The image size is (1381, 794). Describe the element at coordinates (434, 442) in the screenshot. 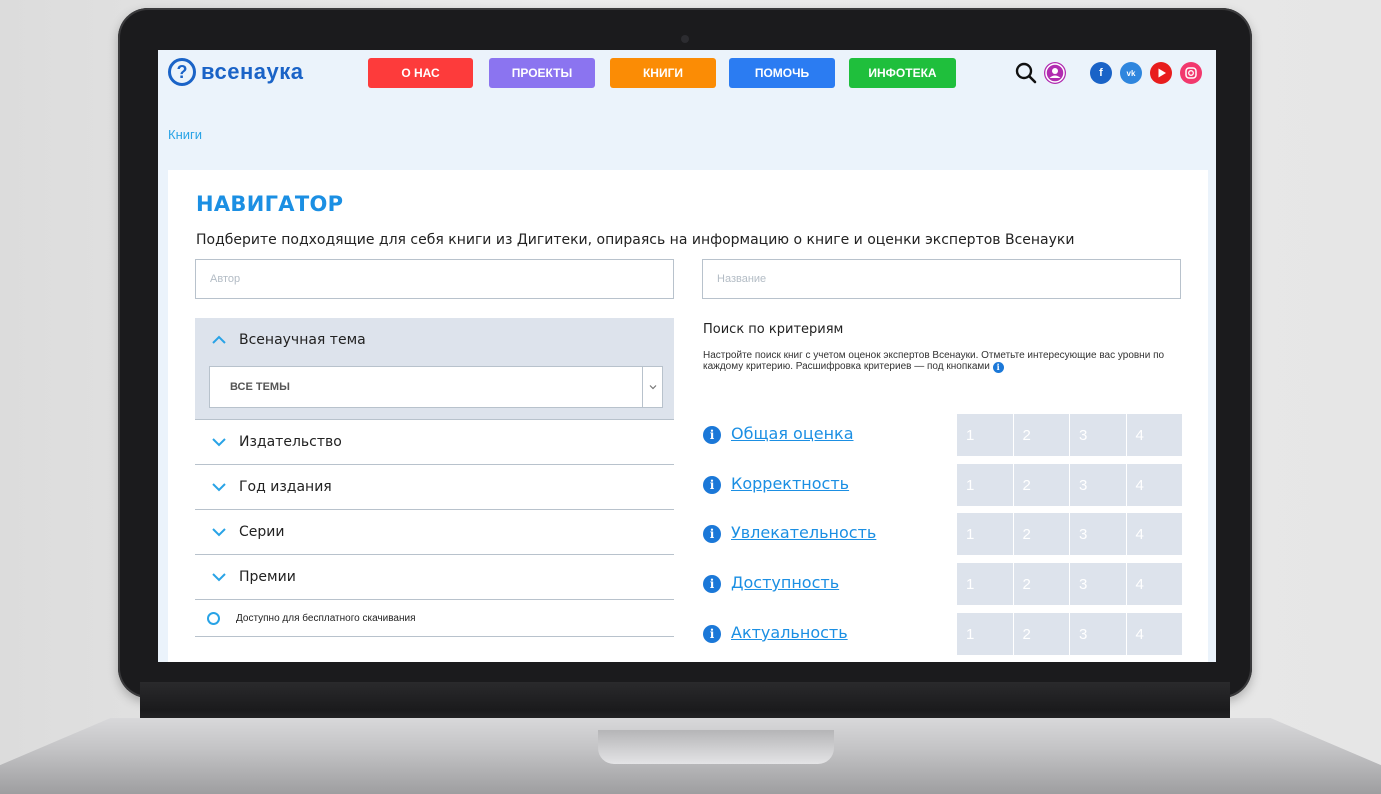

I see `publisher-filter: Издательство` at that location.